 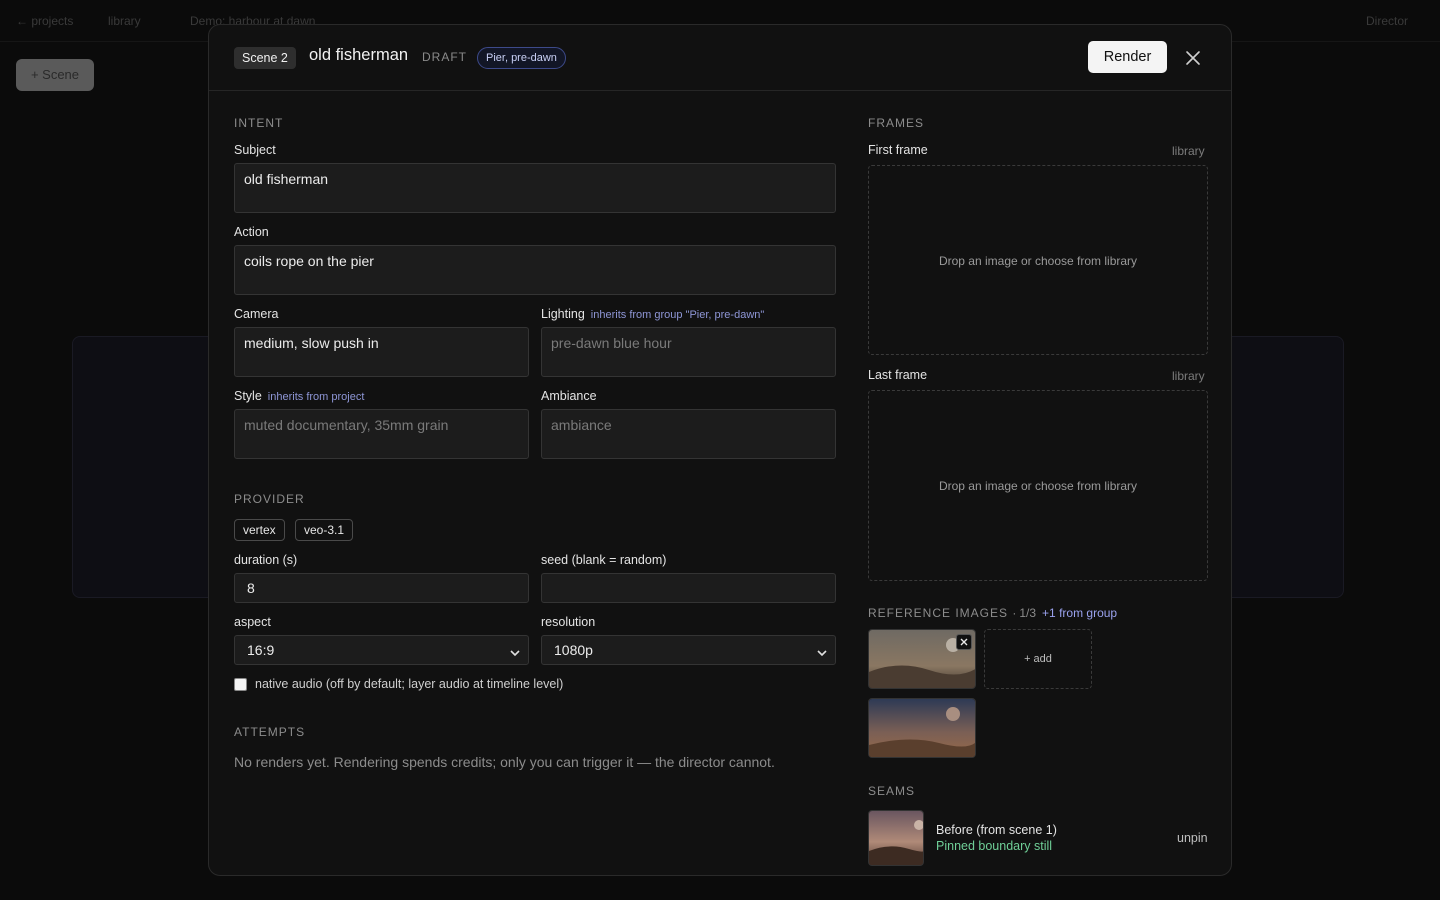 I want to click on bg-scene-button: + Scene, so click(x=55, y=75).